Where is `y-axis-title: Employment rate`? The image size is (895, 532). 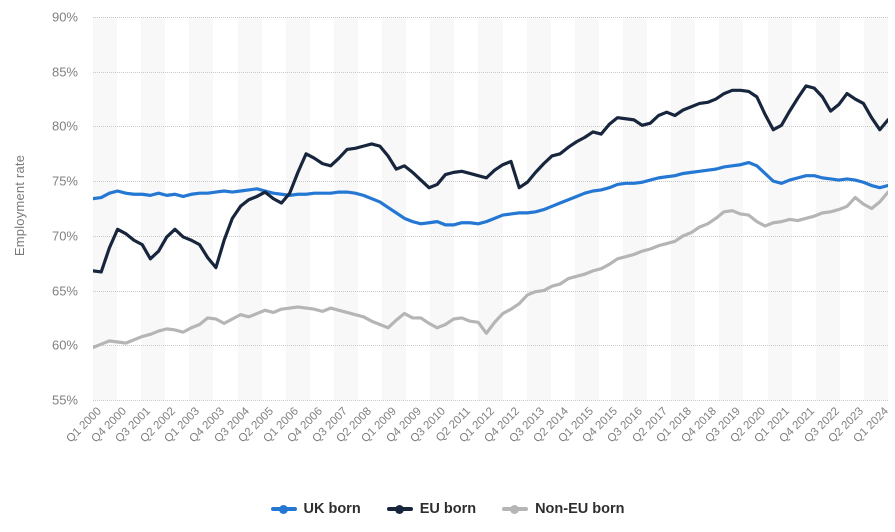
y-axis-title: Employment rate is located at coordinates (20, 205).